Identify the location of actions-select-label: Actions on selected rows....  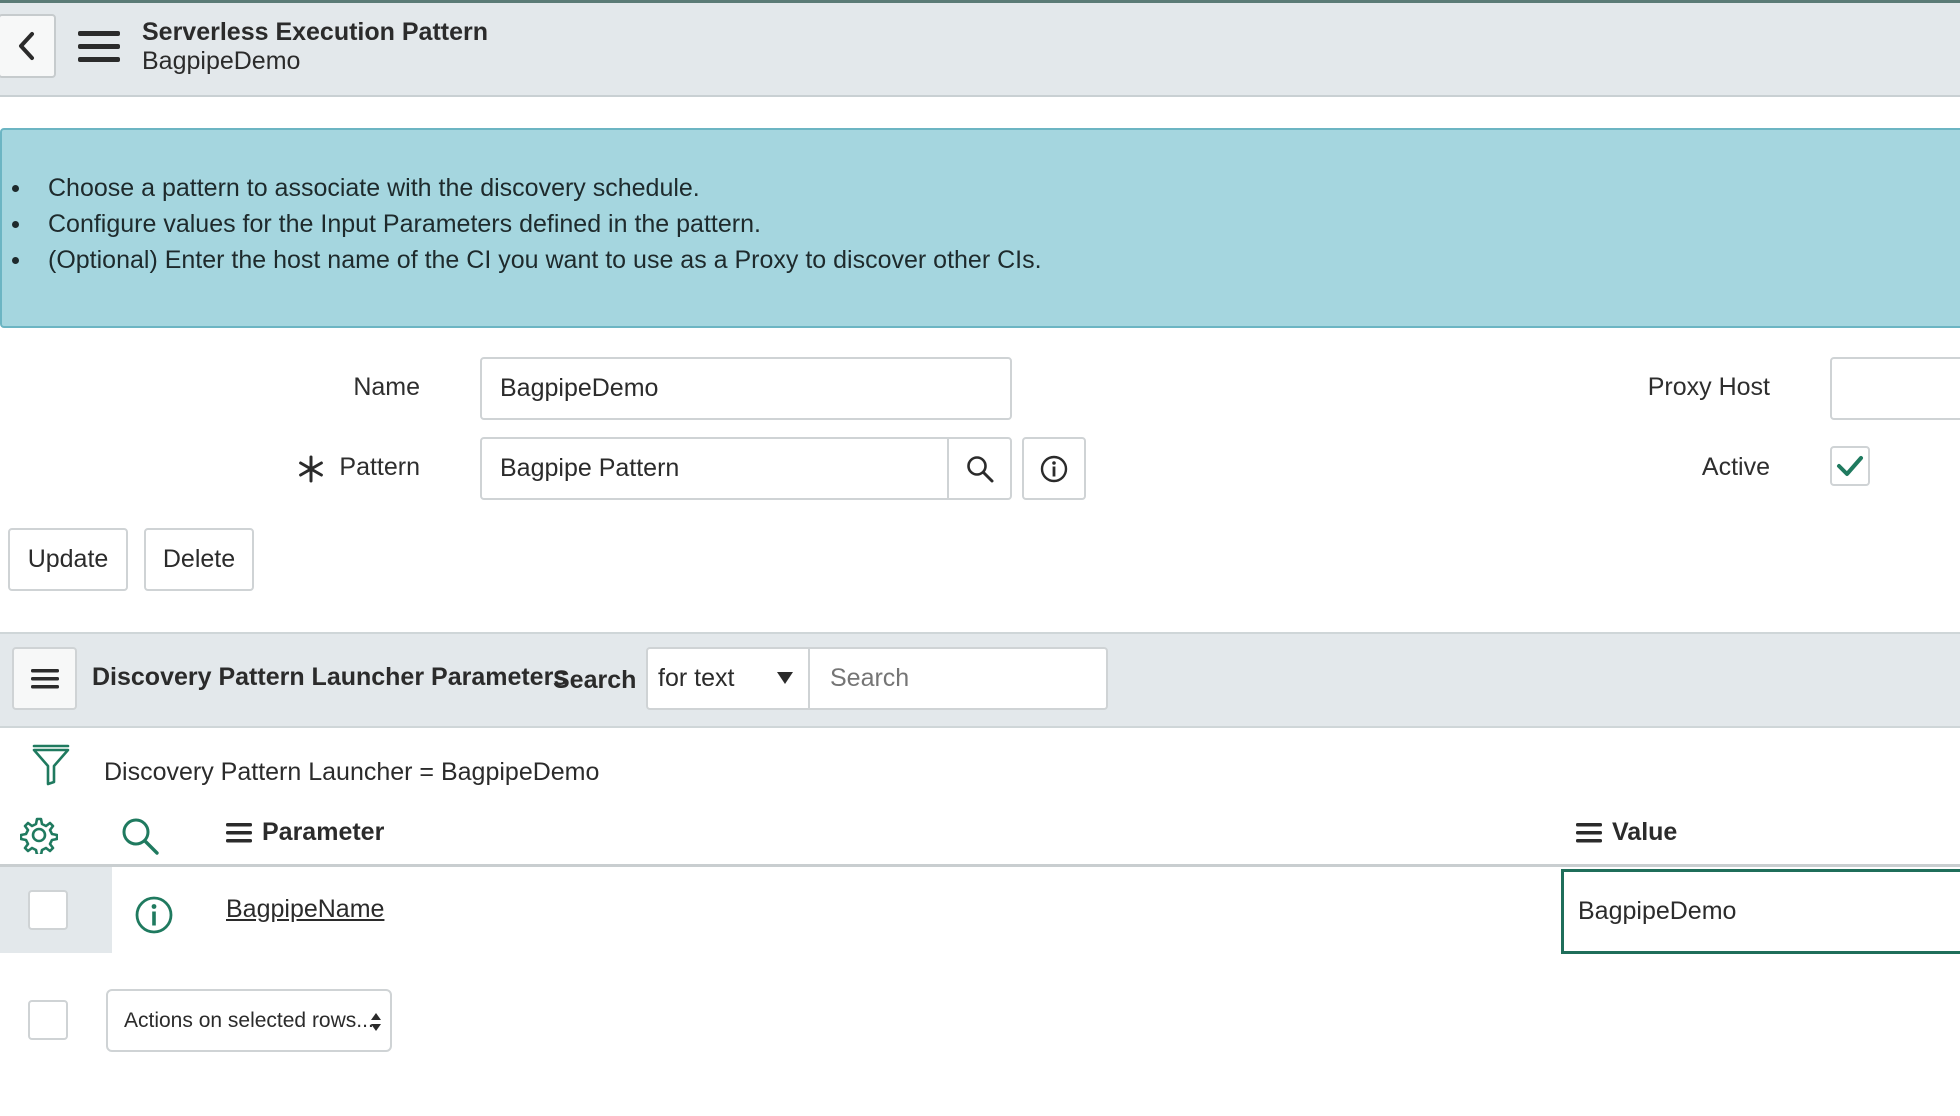
(249, 1020).